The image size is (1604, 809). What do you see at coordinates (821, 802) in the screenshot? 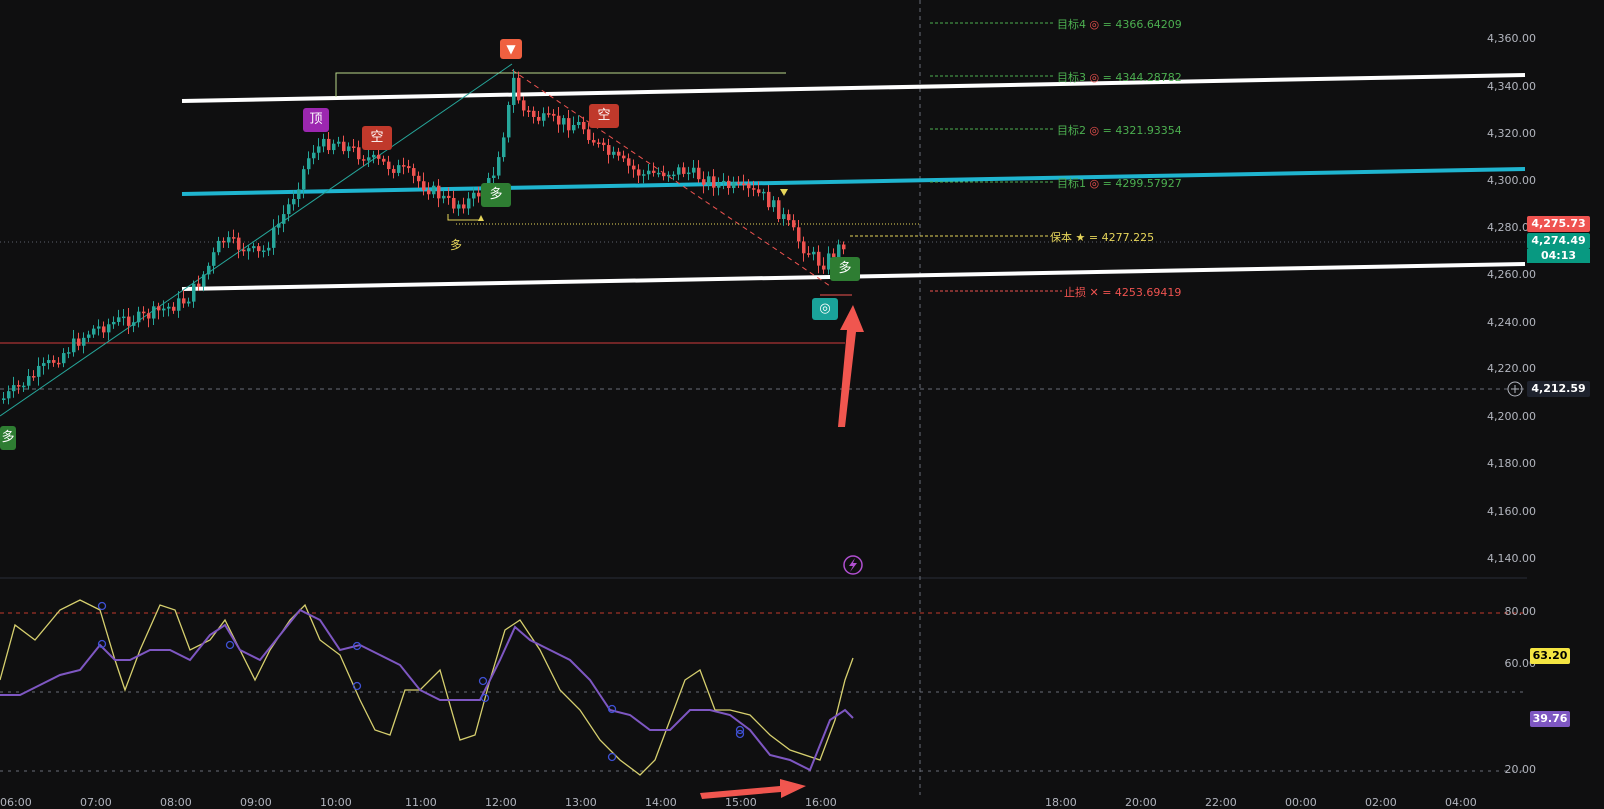
I see `time-tick: 16:00` at bounding box center [821, 802].